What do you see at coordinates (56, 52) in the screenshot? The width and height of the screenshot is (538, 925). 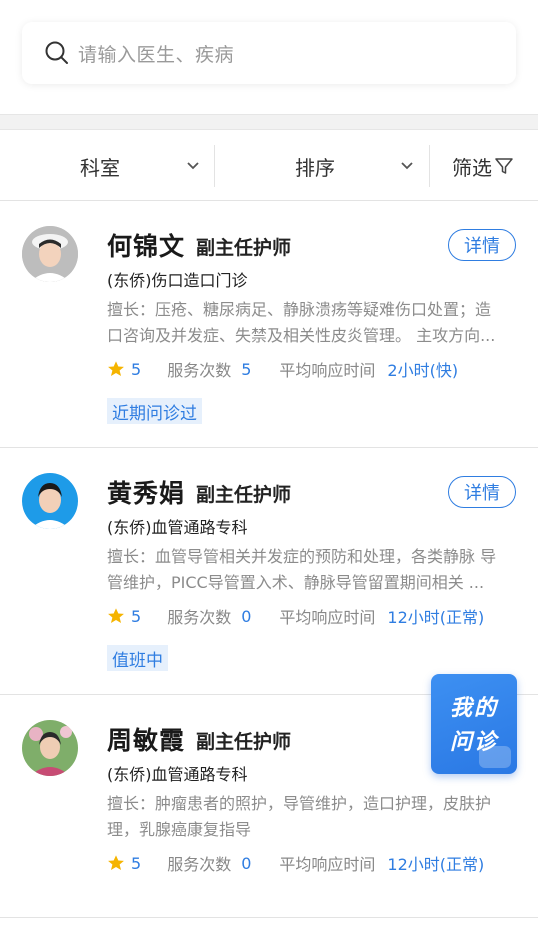 I see `search-icon` at bounding box center [56, 52].